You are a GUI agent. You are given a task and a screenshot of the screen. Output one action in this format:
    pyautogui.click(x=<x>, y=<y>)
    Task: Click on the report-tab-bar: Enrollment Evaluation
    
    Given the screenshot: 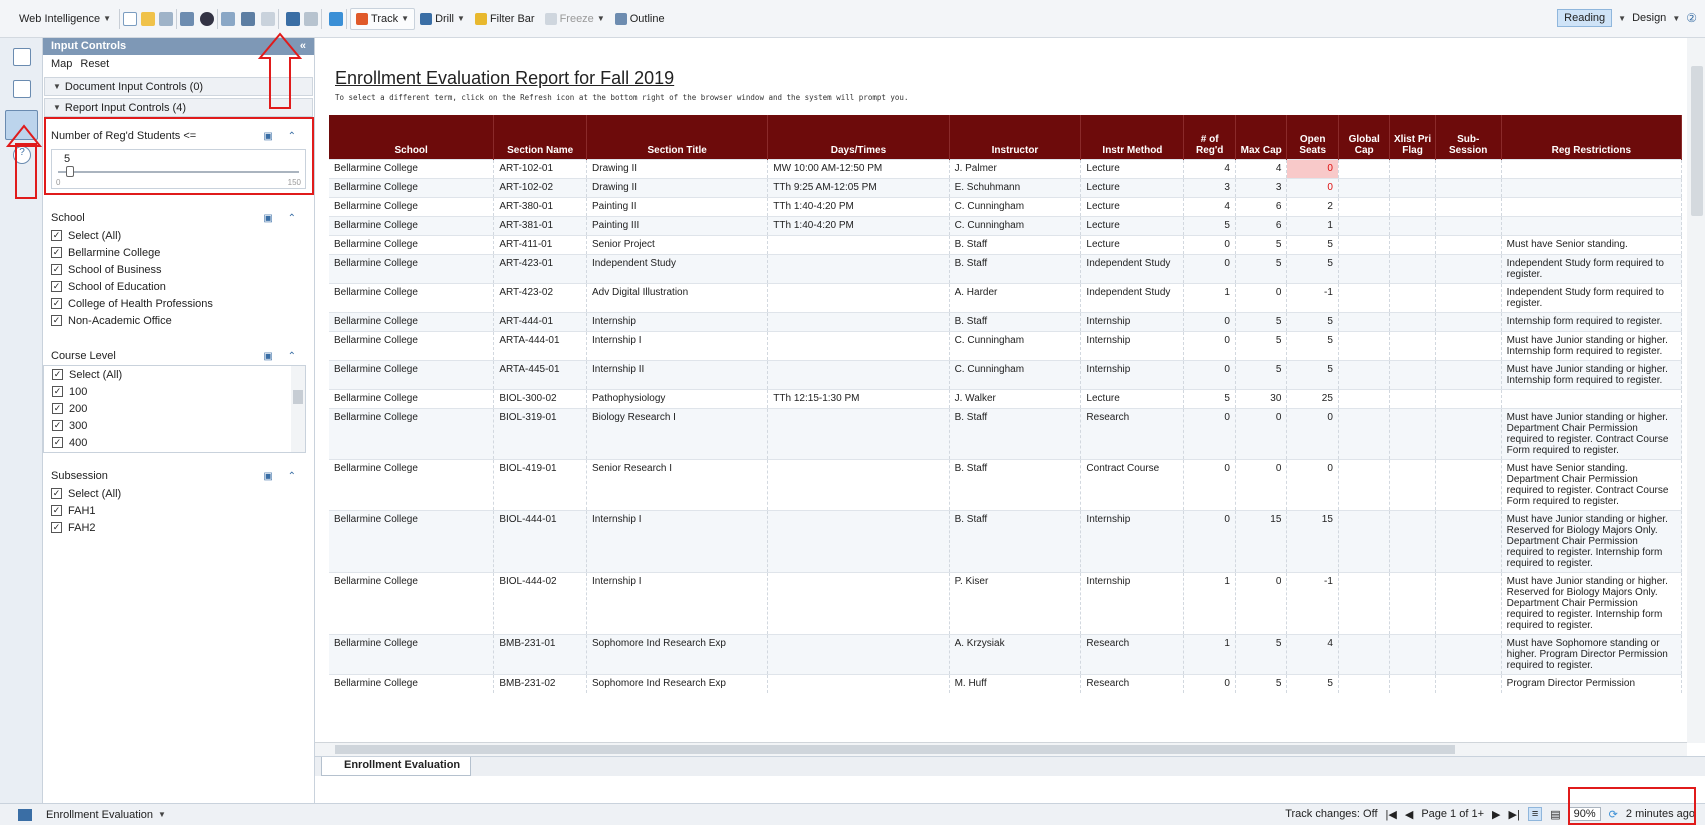 What is the action you would take?
    pyautogui.click(x=1010, y=766)
    